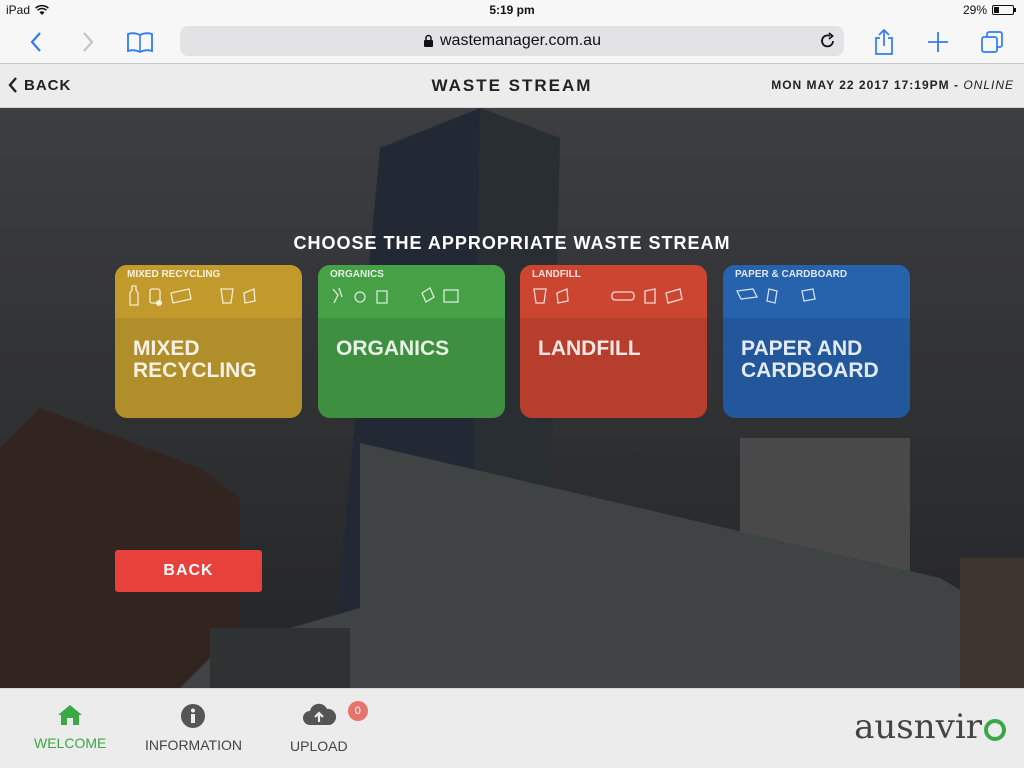  Describe the element at coordinates (988, 85) in the screenshot. I see `connection-status: ONLINE` at that location.